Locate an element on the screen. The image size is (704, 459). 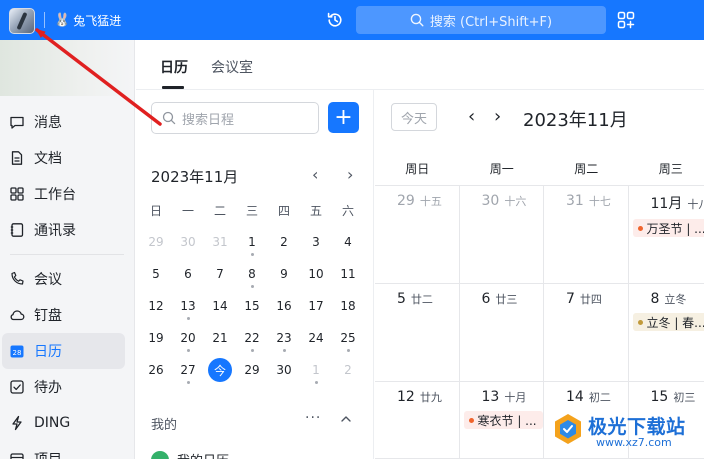
mini-month-title: 2023年11月 is located at coordinates (195, 177).